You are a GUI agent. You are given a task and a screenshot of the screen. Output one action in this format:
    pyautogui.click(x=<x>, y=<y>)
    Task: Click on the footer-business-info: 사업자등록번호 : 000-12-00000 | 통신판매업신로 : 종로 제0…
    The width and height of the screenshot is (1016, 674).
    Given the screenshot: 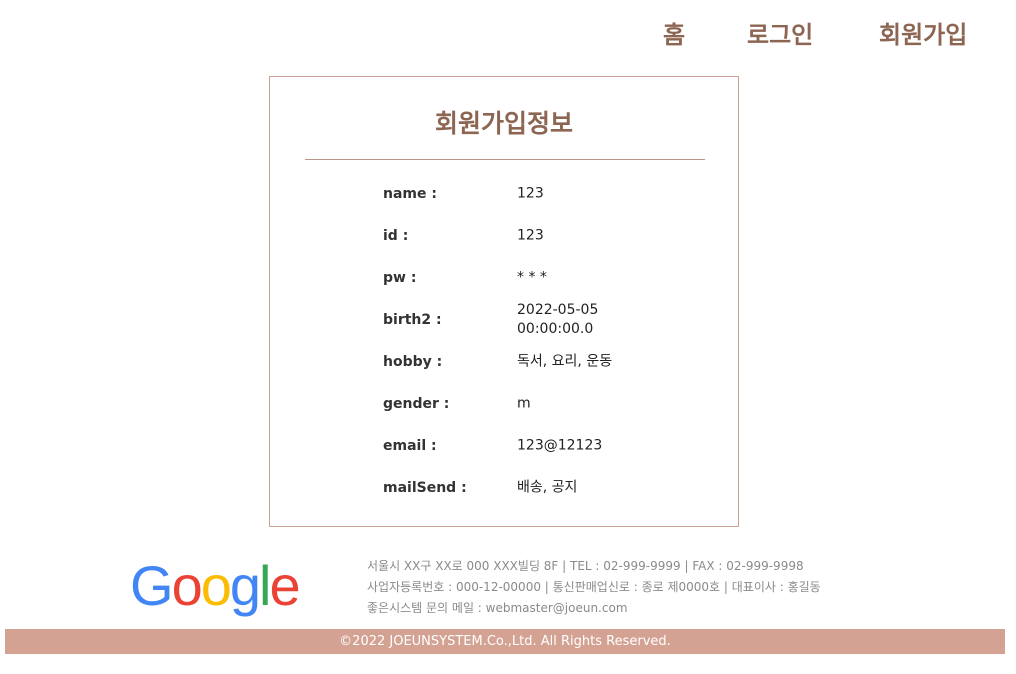 What is the action you would take?
    pyautogui.click(x=594, y=587)
    